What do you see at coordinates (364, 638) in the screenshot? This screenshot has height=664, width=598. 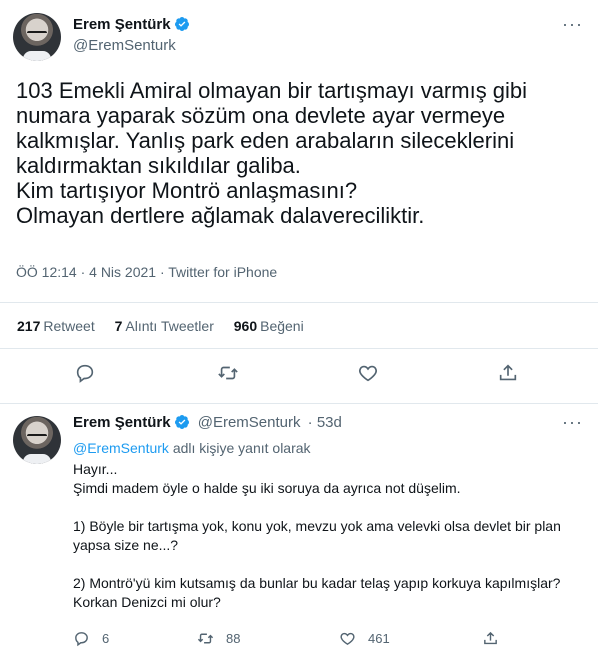 I see `like-button: 461` at bounding box center [364, 638].